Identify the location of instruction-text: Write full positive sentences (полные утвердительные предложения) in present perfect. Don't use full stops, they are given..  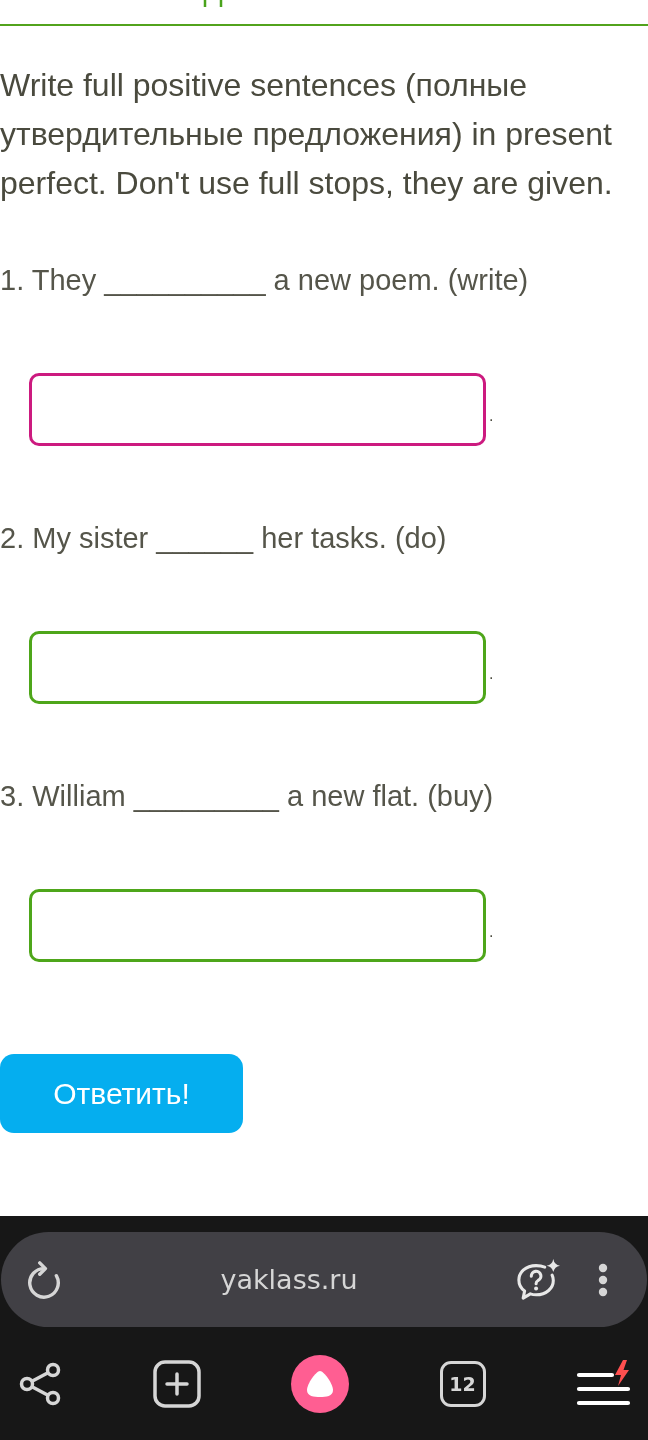
(307, 134).